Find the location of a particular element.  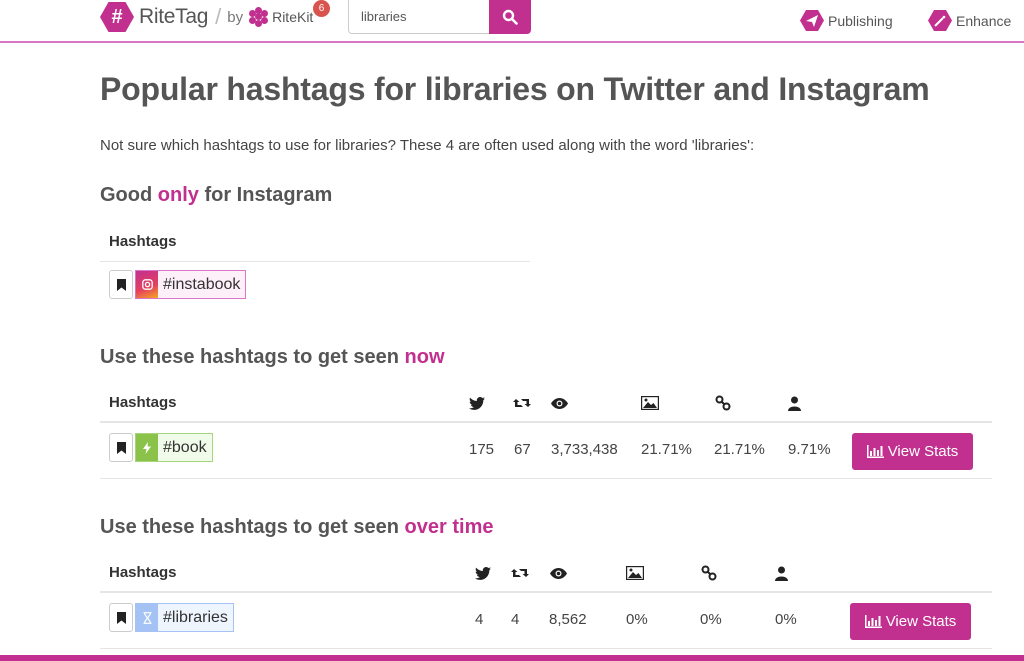

retweets-value: 67 is located at coordinates (522, 449).